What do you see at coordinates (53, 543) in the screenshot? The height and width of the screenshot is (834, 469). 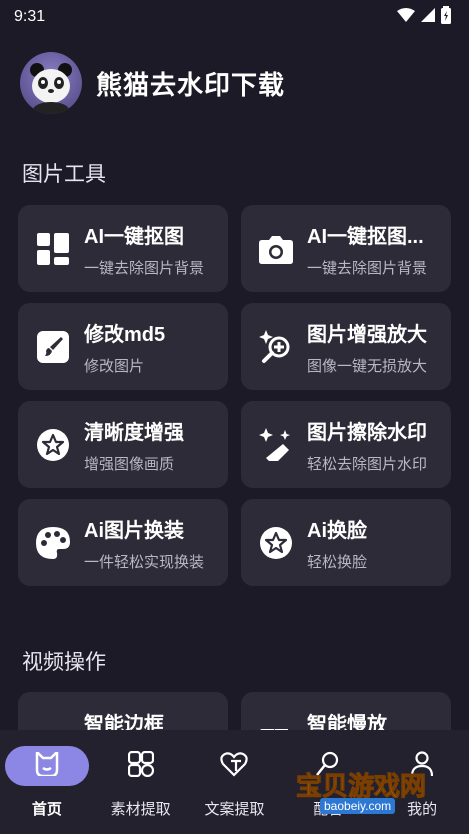 I see `palette-icon` at bounding box center [53, 543].